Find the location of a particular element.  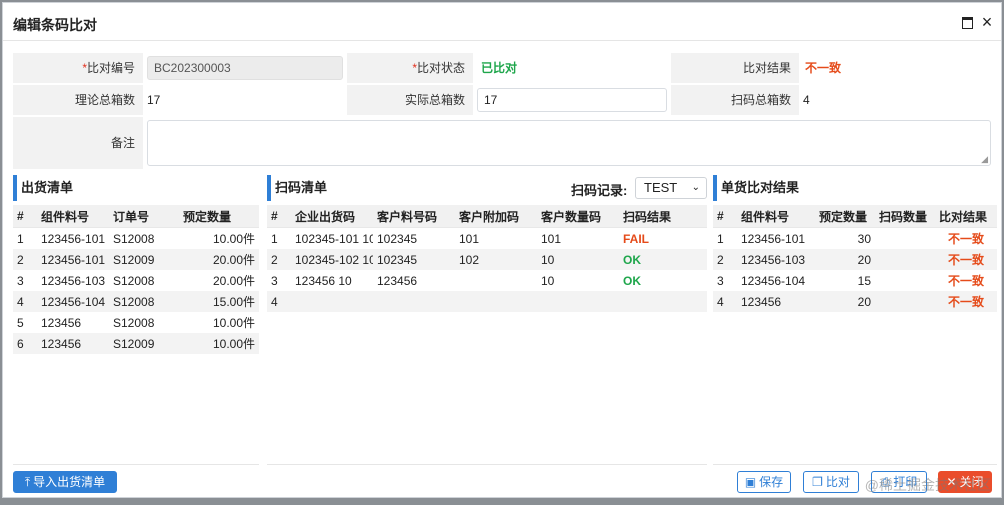

form-row-3: 备注 ◢ is located at coordinates (508, 143).